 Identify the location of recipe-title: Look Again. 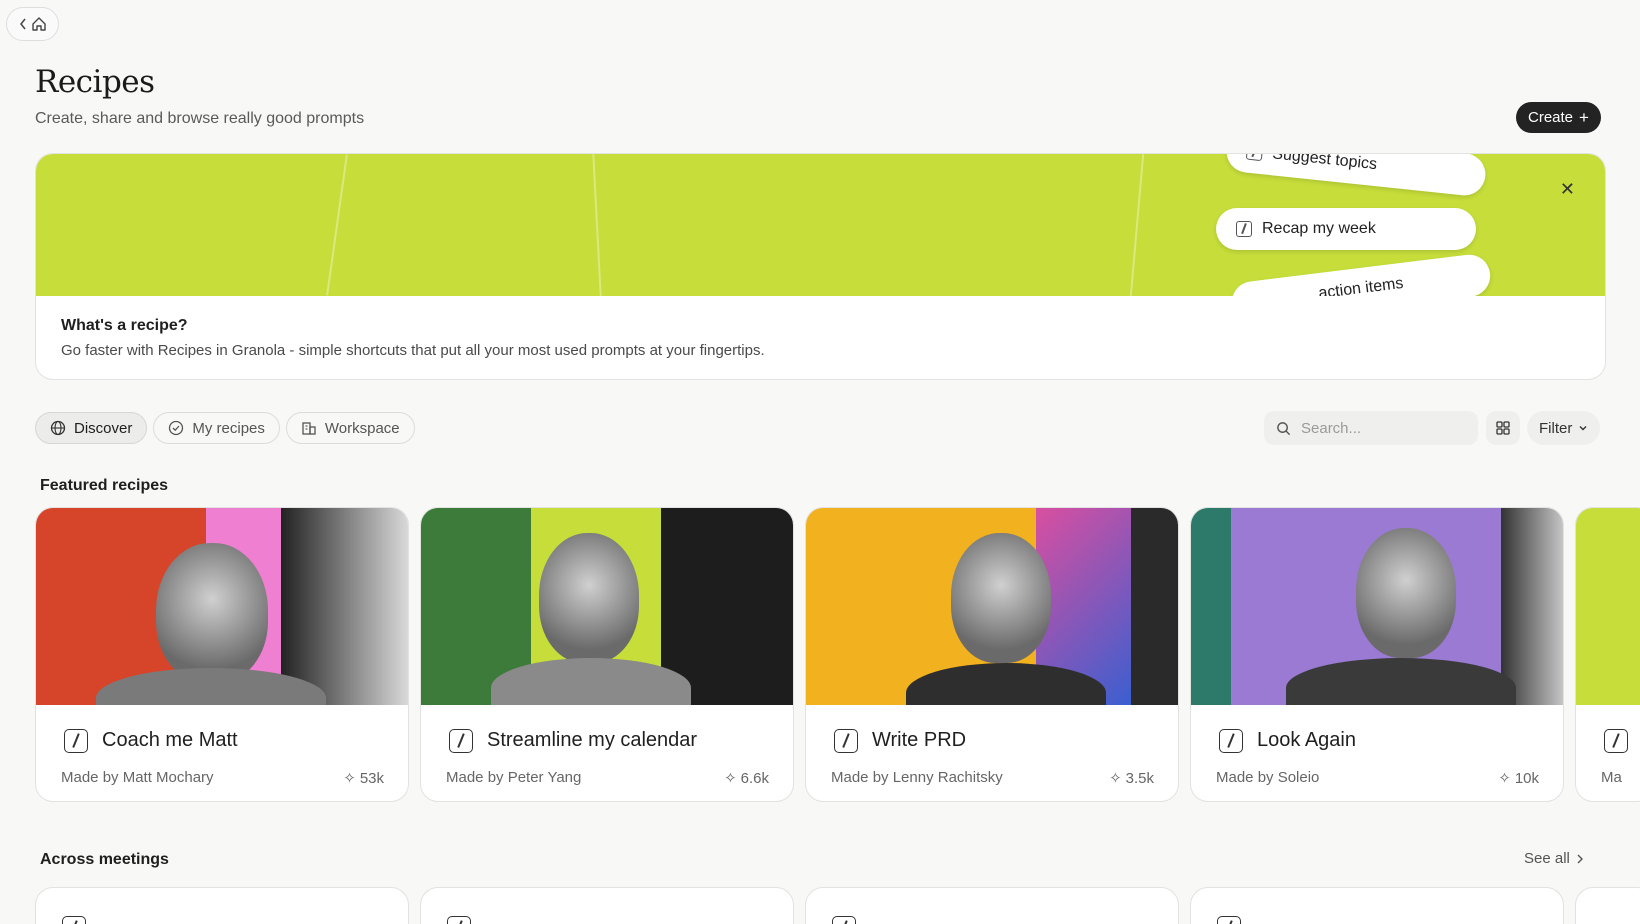
(1306, 740).